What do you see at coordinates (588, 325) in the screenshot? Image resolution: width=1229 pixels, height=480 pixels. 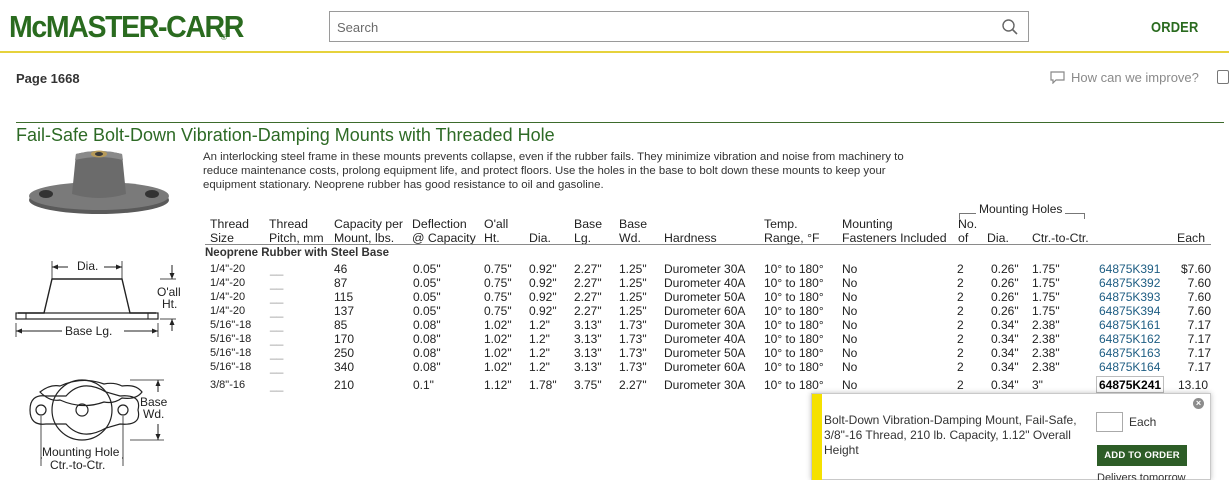 I see `base-length-cell: 3.13"` at bounding box center [588, 325].